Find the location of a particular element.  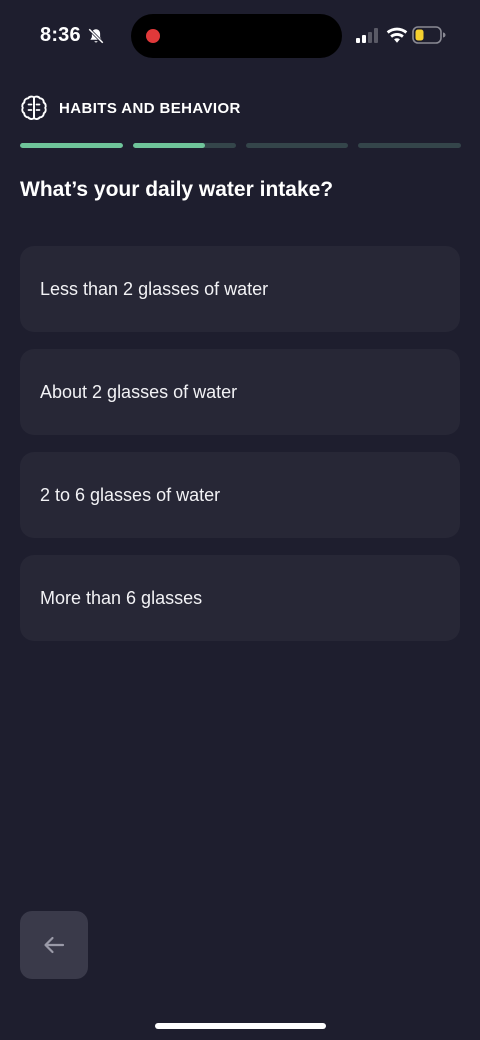

section-title: HABITS AND BEHAVIOR is located at coordinates (150, 108).